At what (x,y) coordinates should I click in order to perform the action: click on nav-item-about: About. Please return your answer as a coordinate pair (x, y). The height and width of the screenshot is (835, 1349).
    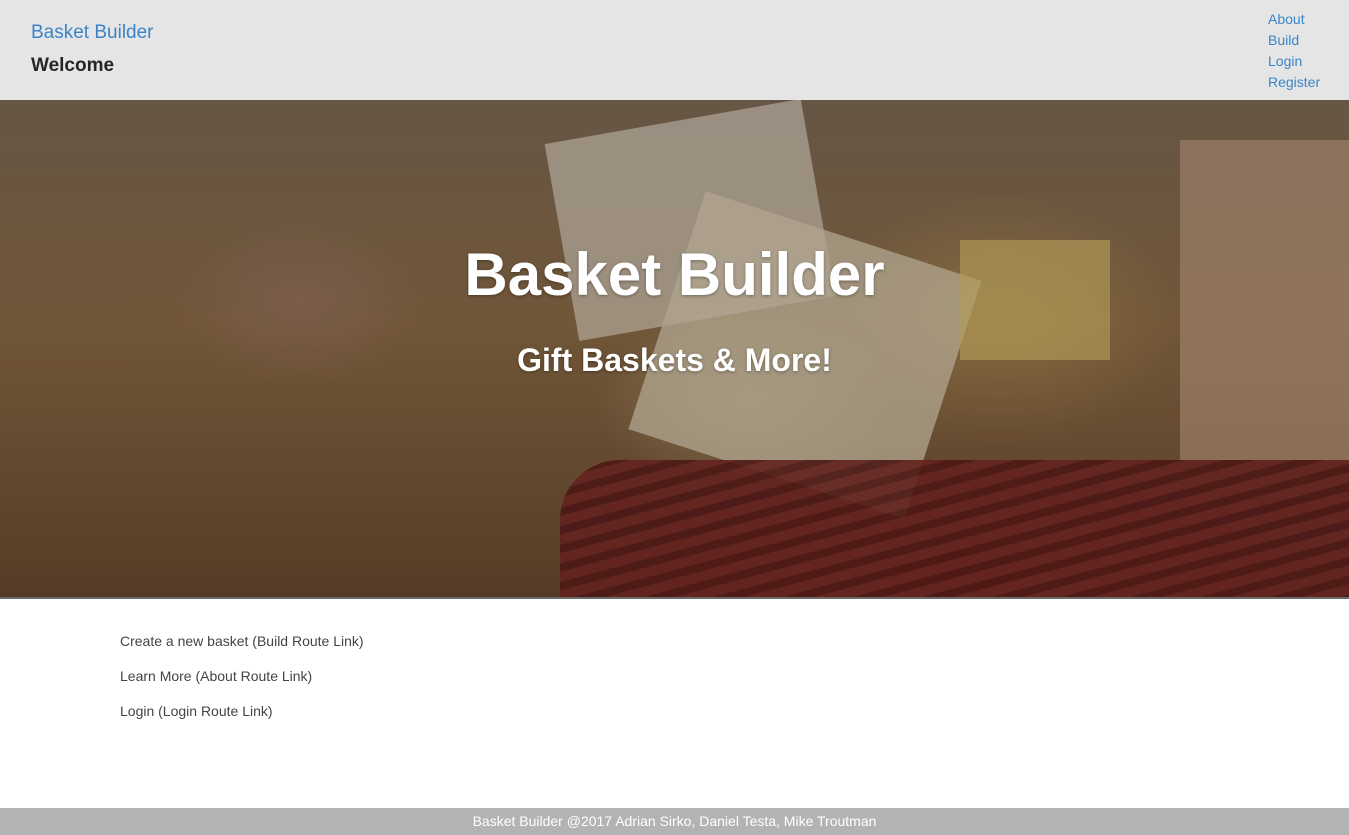
    Looking at the image, I should click on (1294, 21).